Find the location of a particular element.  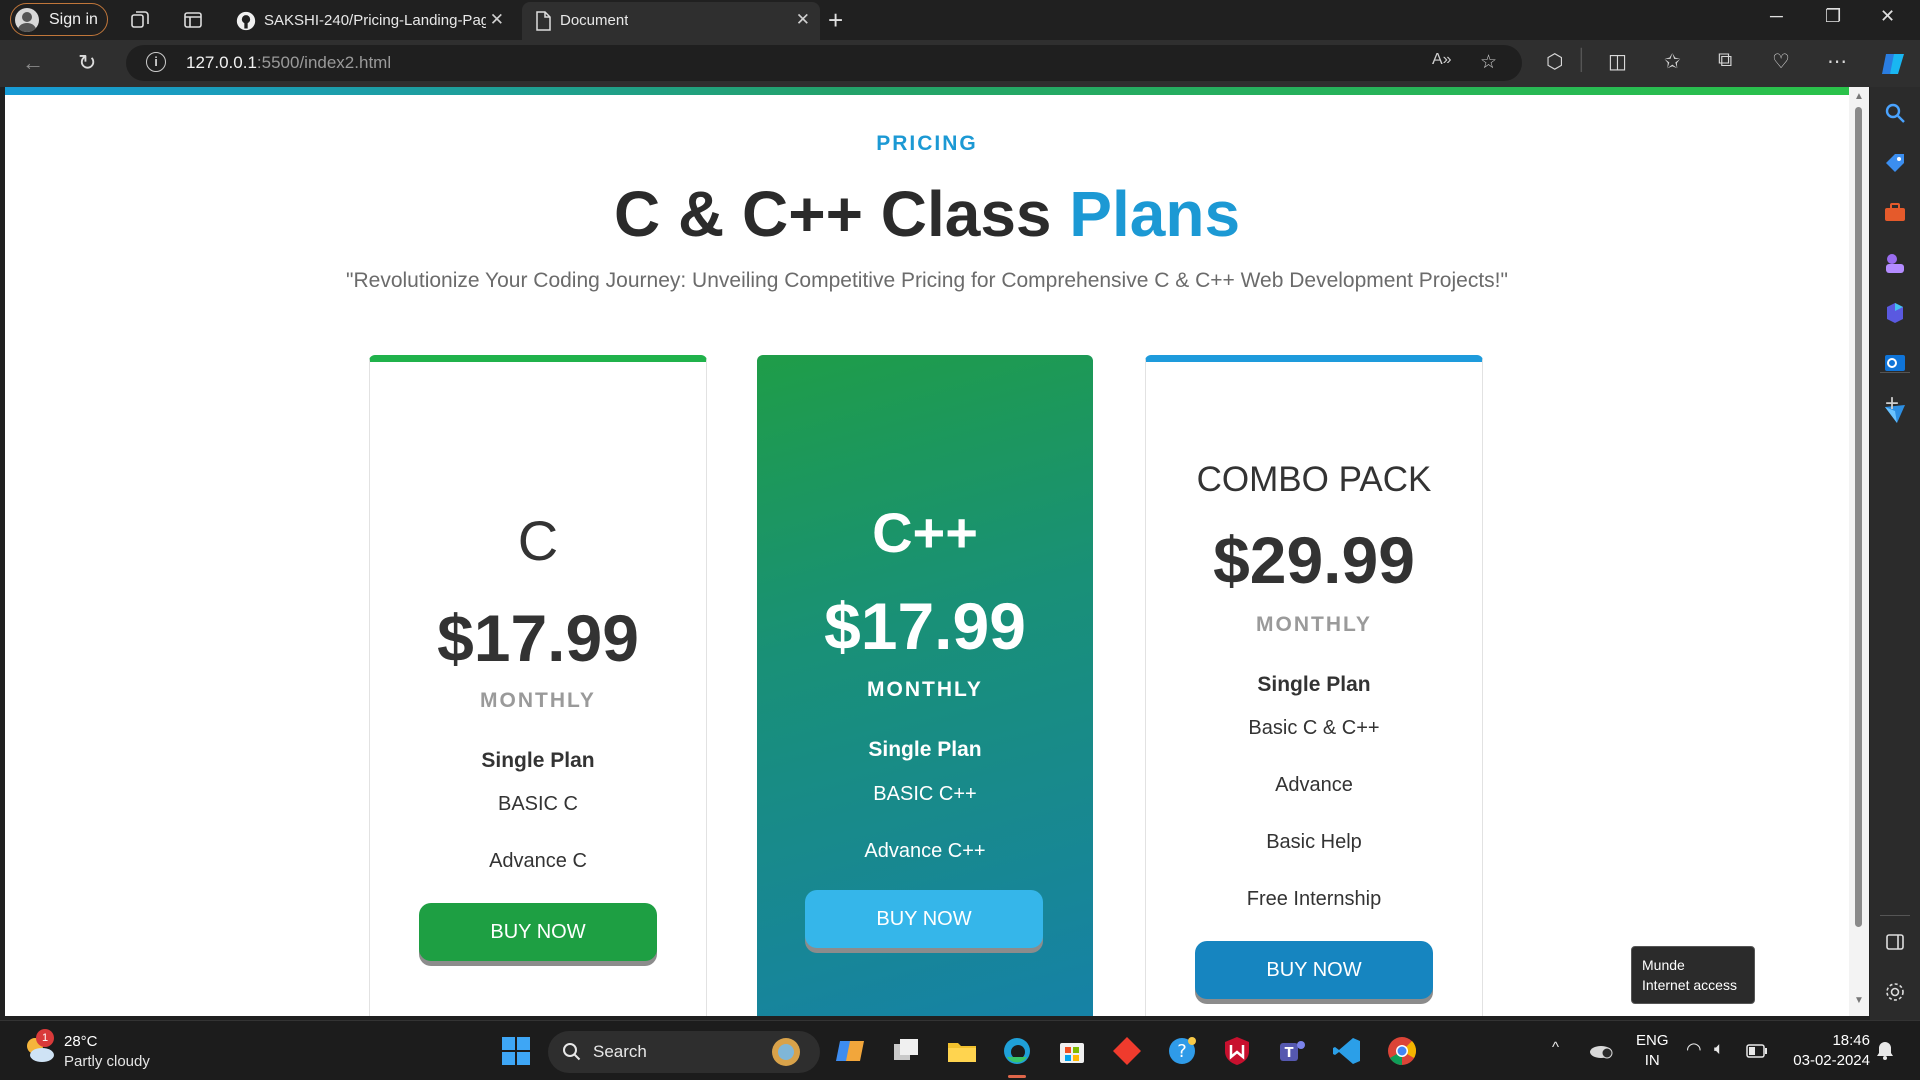

add-sidebar-app-icon: + is located at coordinates (1892, 404).